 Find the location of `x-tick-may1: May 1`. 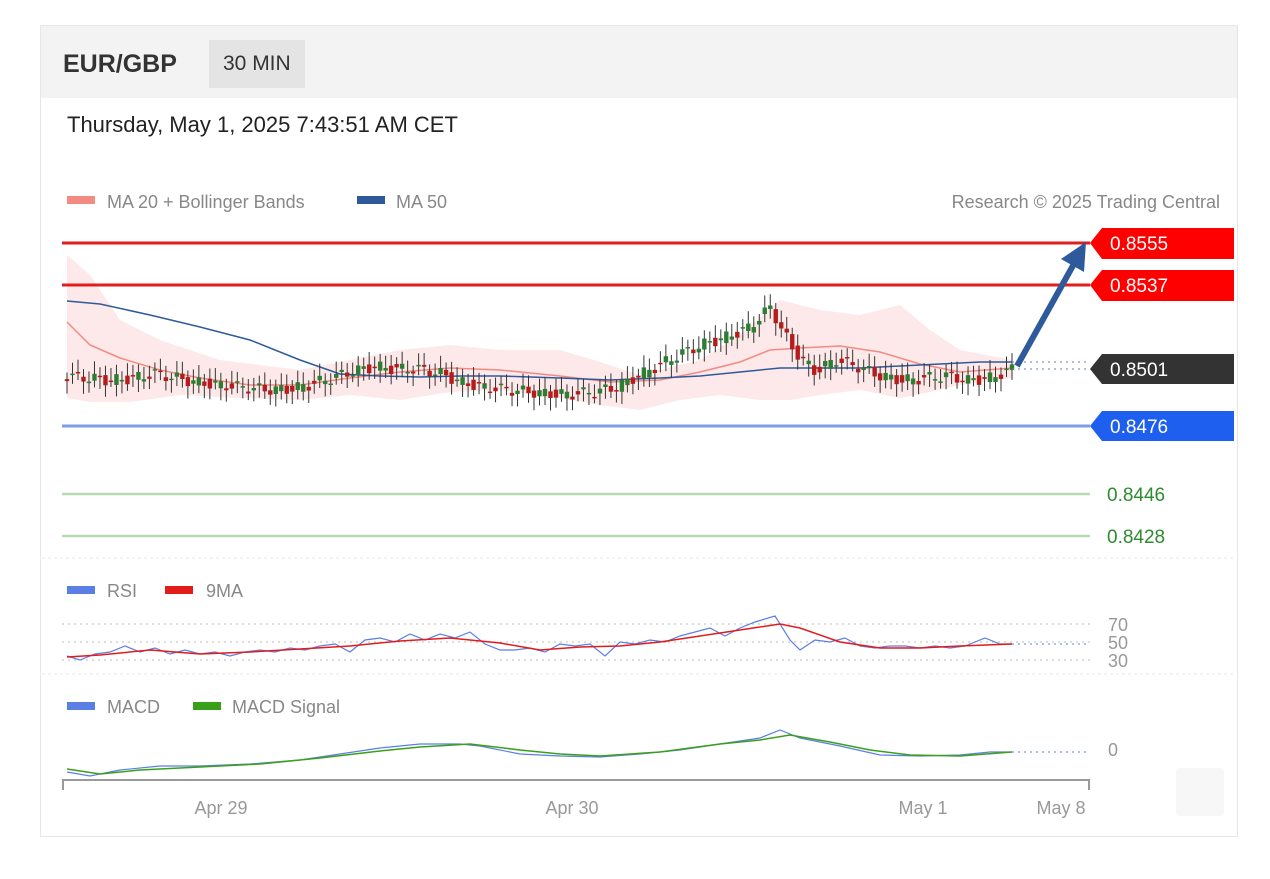

x-tick-may1: May 1 is located at coordinates (922, 808).